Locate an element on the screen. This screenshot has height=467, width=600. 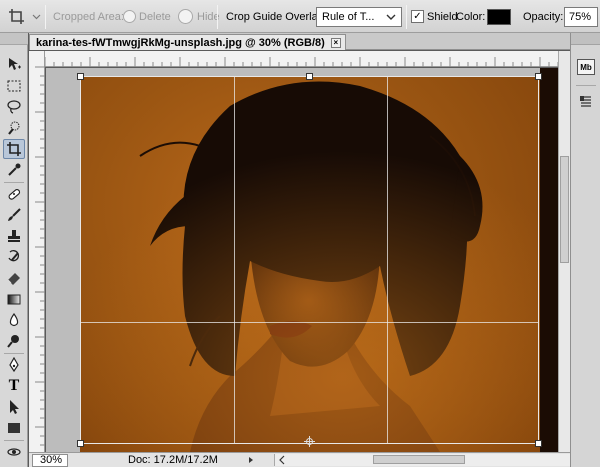
stamp-icon is located at coordinates (14, 236).